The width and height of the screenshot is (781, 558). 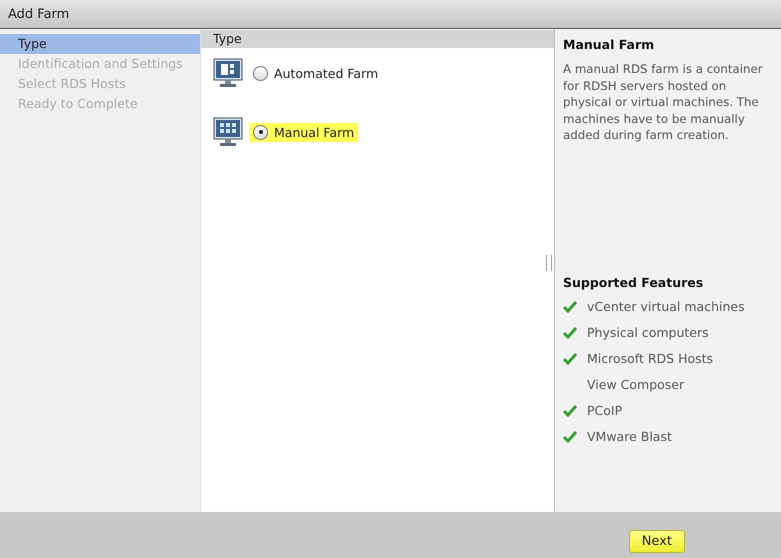 I want to click on info-description: A manual RDS farm is a container for RDSH servers hosted on physical or virtual machines. The machines have to be manually added during farm creation., so click(x=663, y=102).